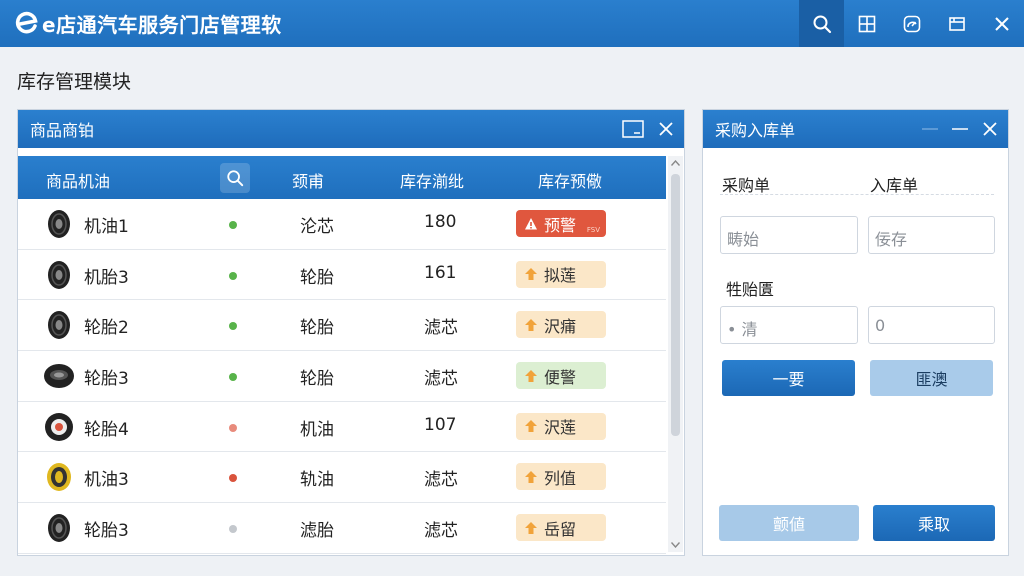  I want to click on search-icon, so click(235, 178).